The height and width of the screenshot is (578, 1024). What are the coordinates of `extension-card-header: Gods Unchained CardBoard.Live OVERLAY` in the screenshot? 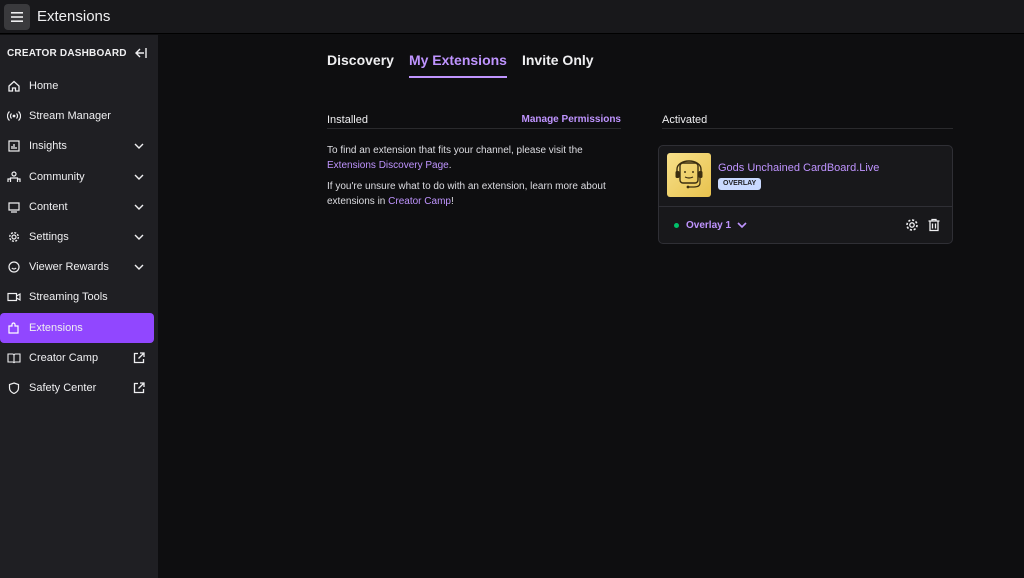 It's located at (805, 176).